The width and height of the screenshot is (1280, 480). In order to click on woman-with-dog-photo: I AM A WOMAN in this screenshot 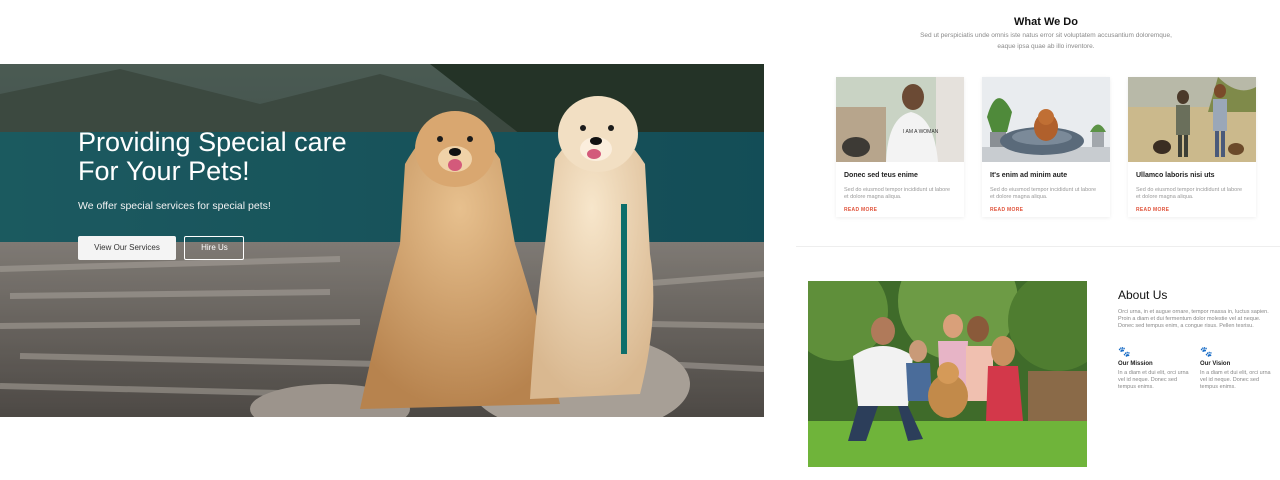, I will do `click(900, 119)`.